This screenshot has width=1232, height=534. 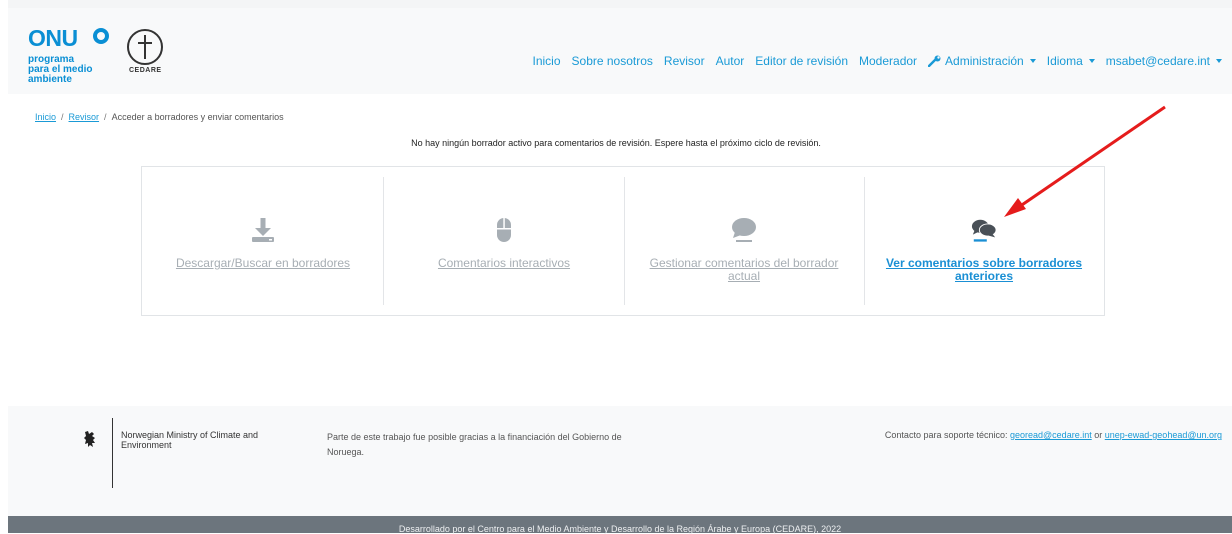 I want to click on contact-prefix: Contacto para soporte técnico:, so click(x=946, y=435).